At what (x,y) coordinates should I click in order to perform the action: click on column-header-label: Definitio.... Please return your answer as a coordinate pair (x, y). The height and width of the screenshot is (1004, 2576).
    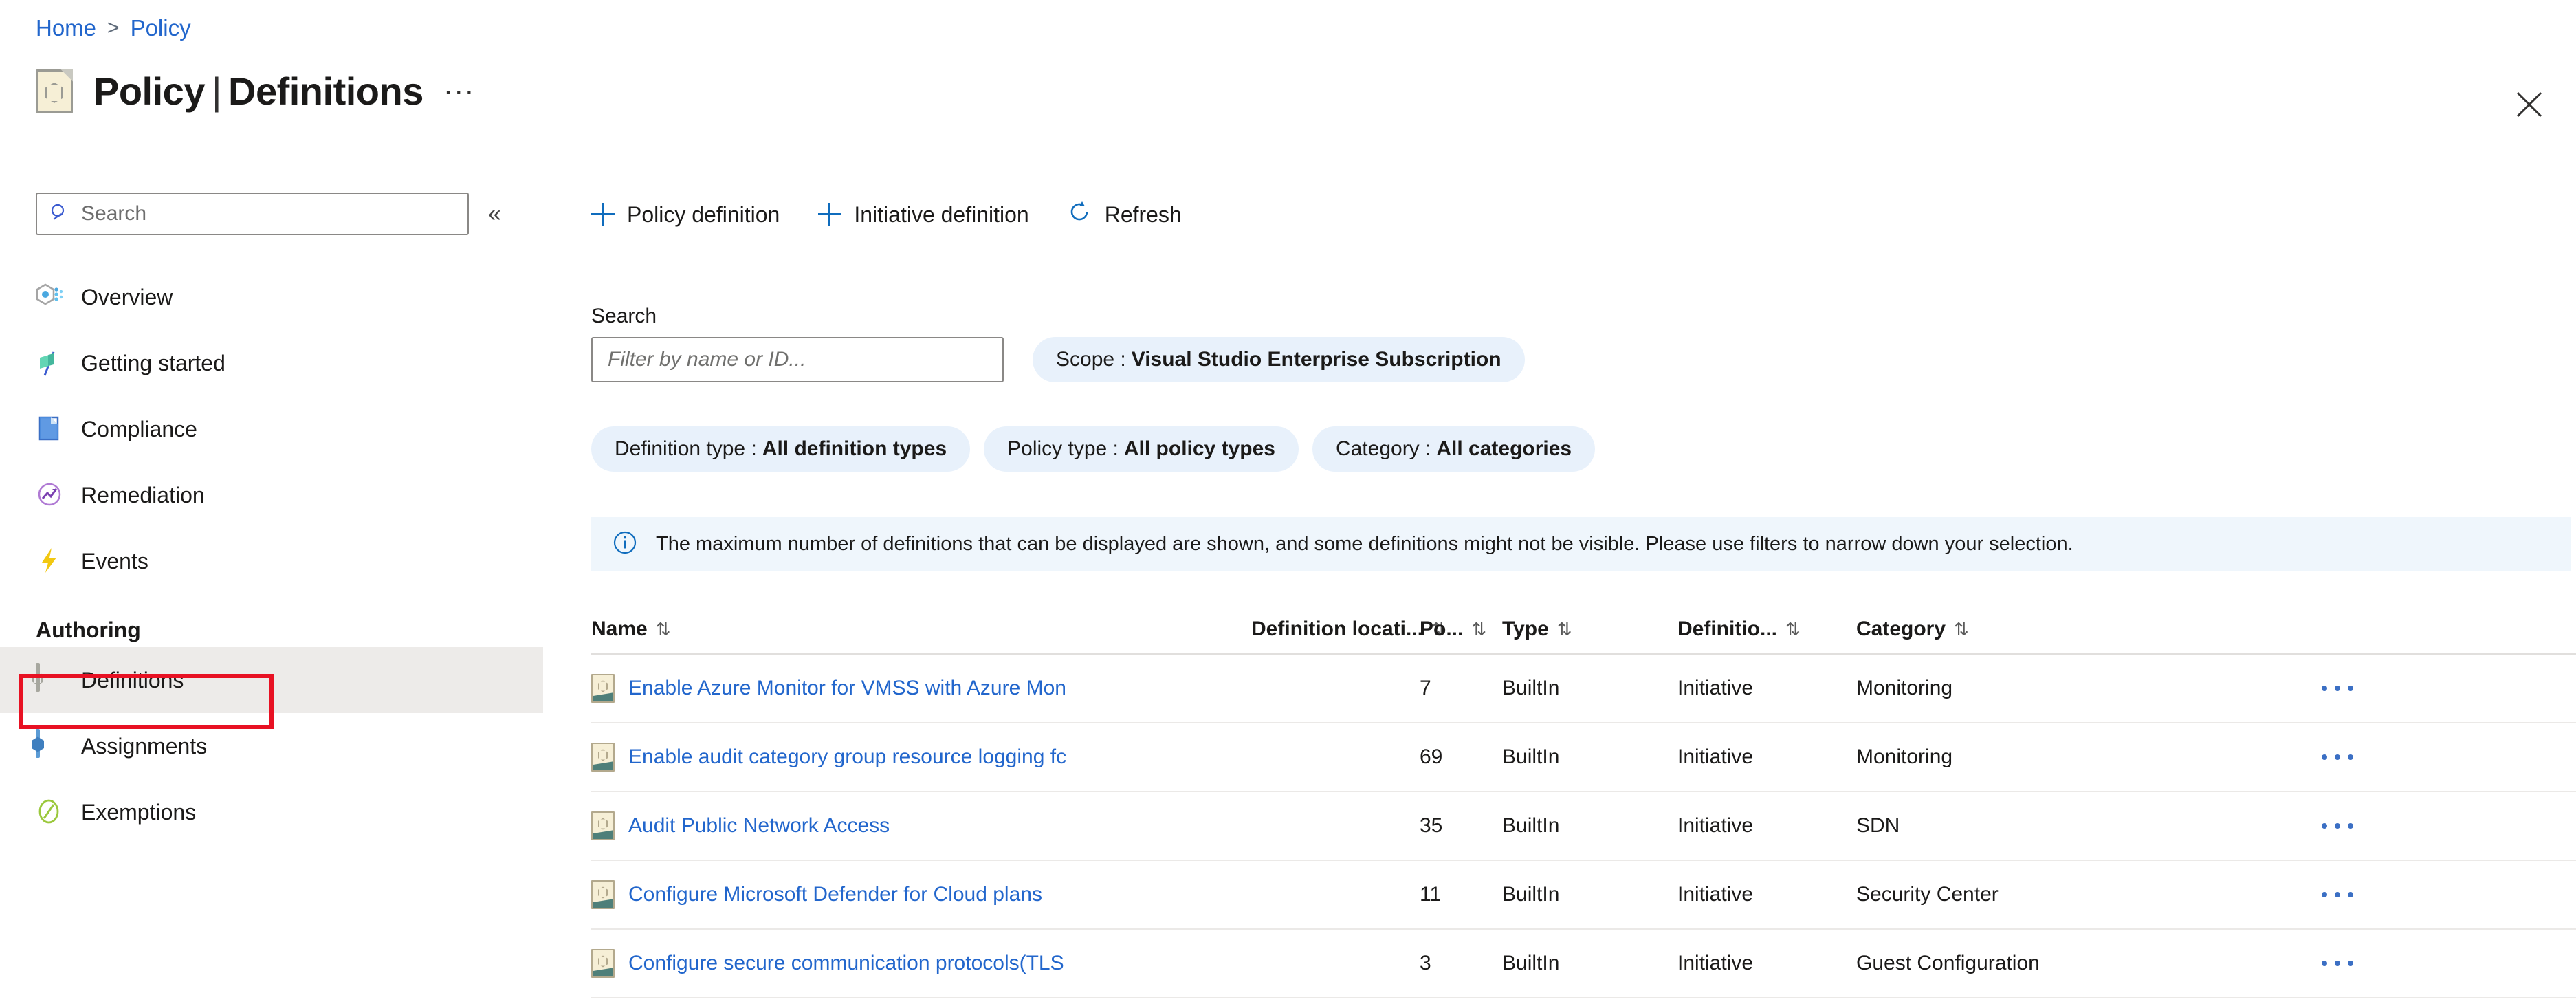
    Looking at the image, I should click on (1727, 629).